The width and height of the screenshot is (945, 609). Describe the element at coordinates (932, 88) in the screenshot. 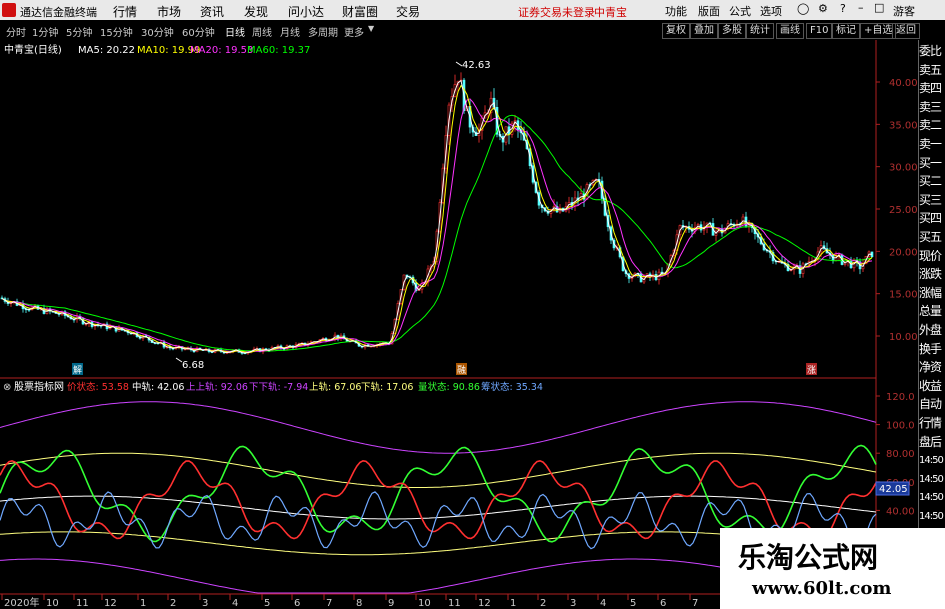

I see `side-panel-item: 卖四` at that location.